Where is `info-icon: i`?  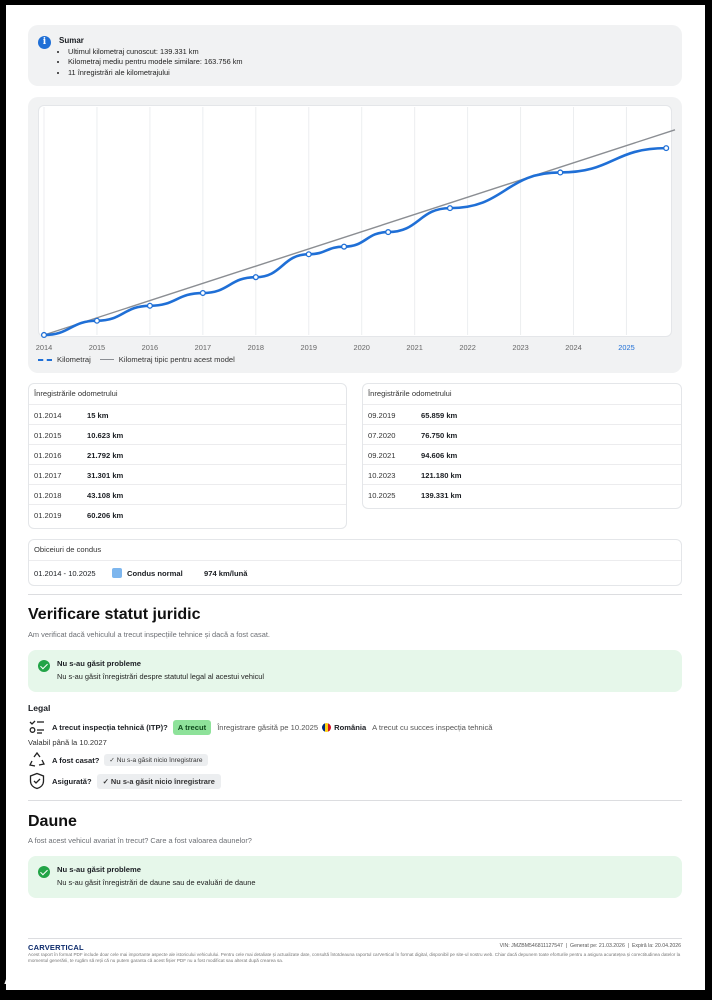
info-icon: i is located at coordinates (44, 42).